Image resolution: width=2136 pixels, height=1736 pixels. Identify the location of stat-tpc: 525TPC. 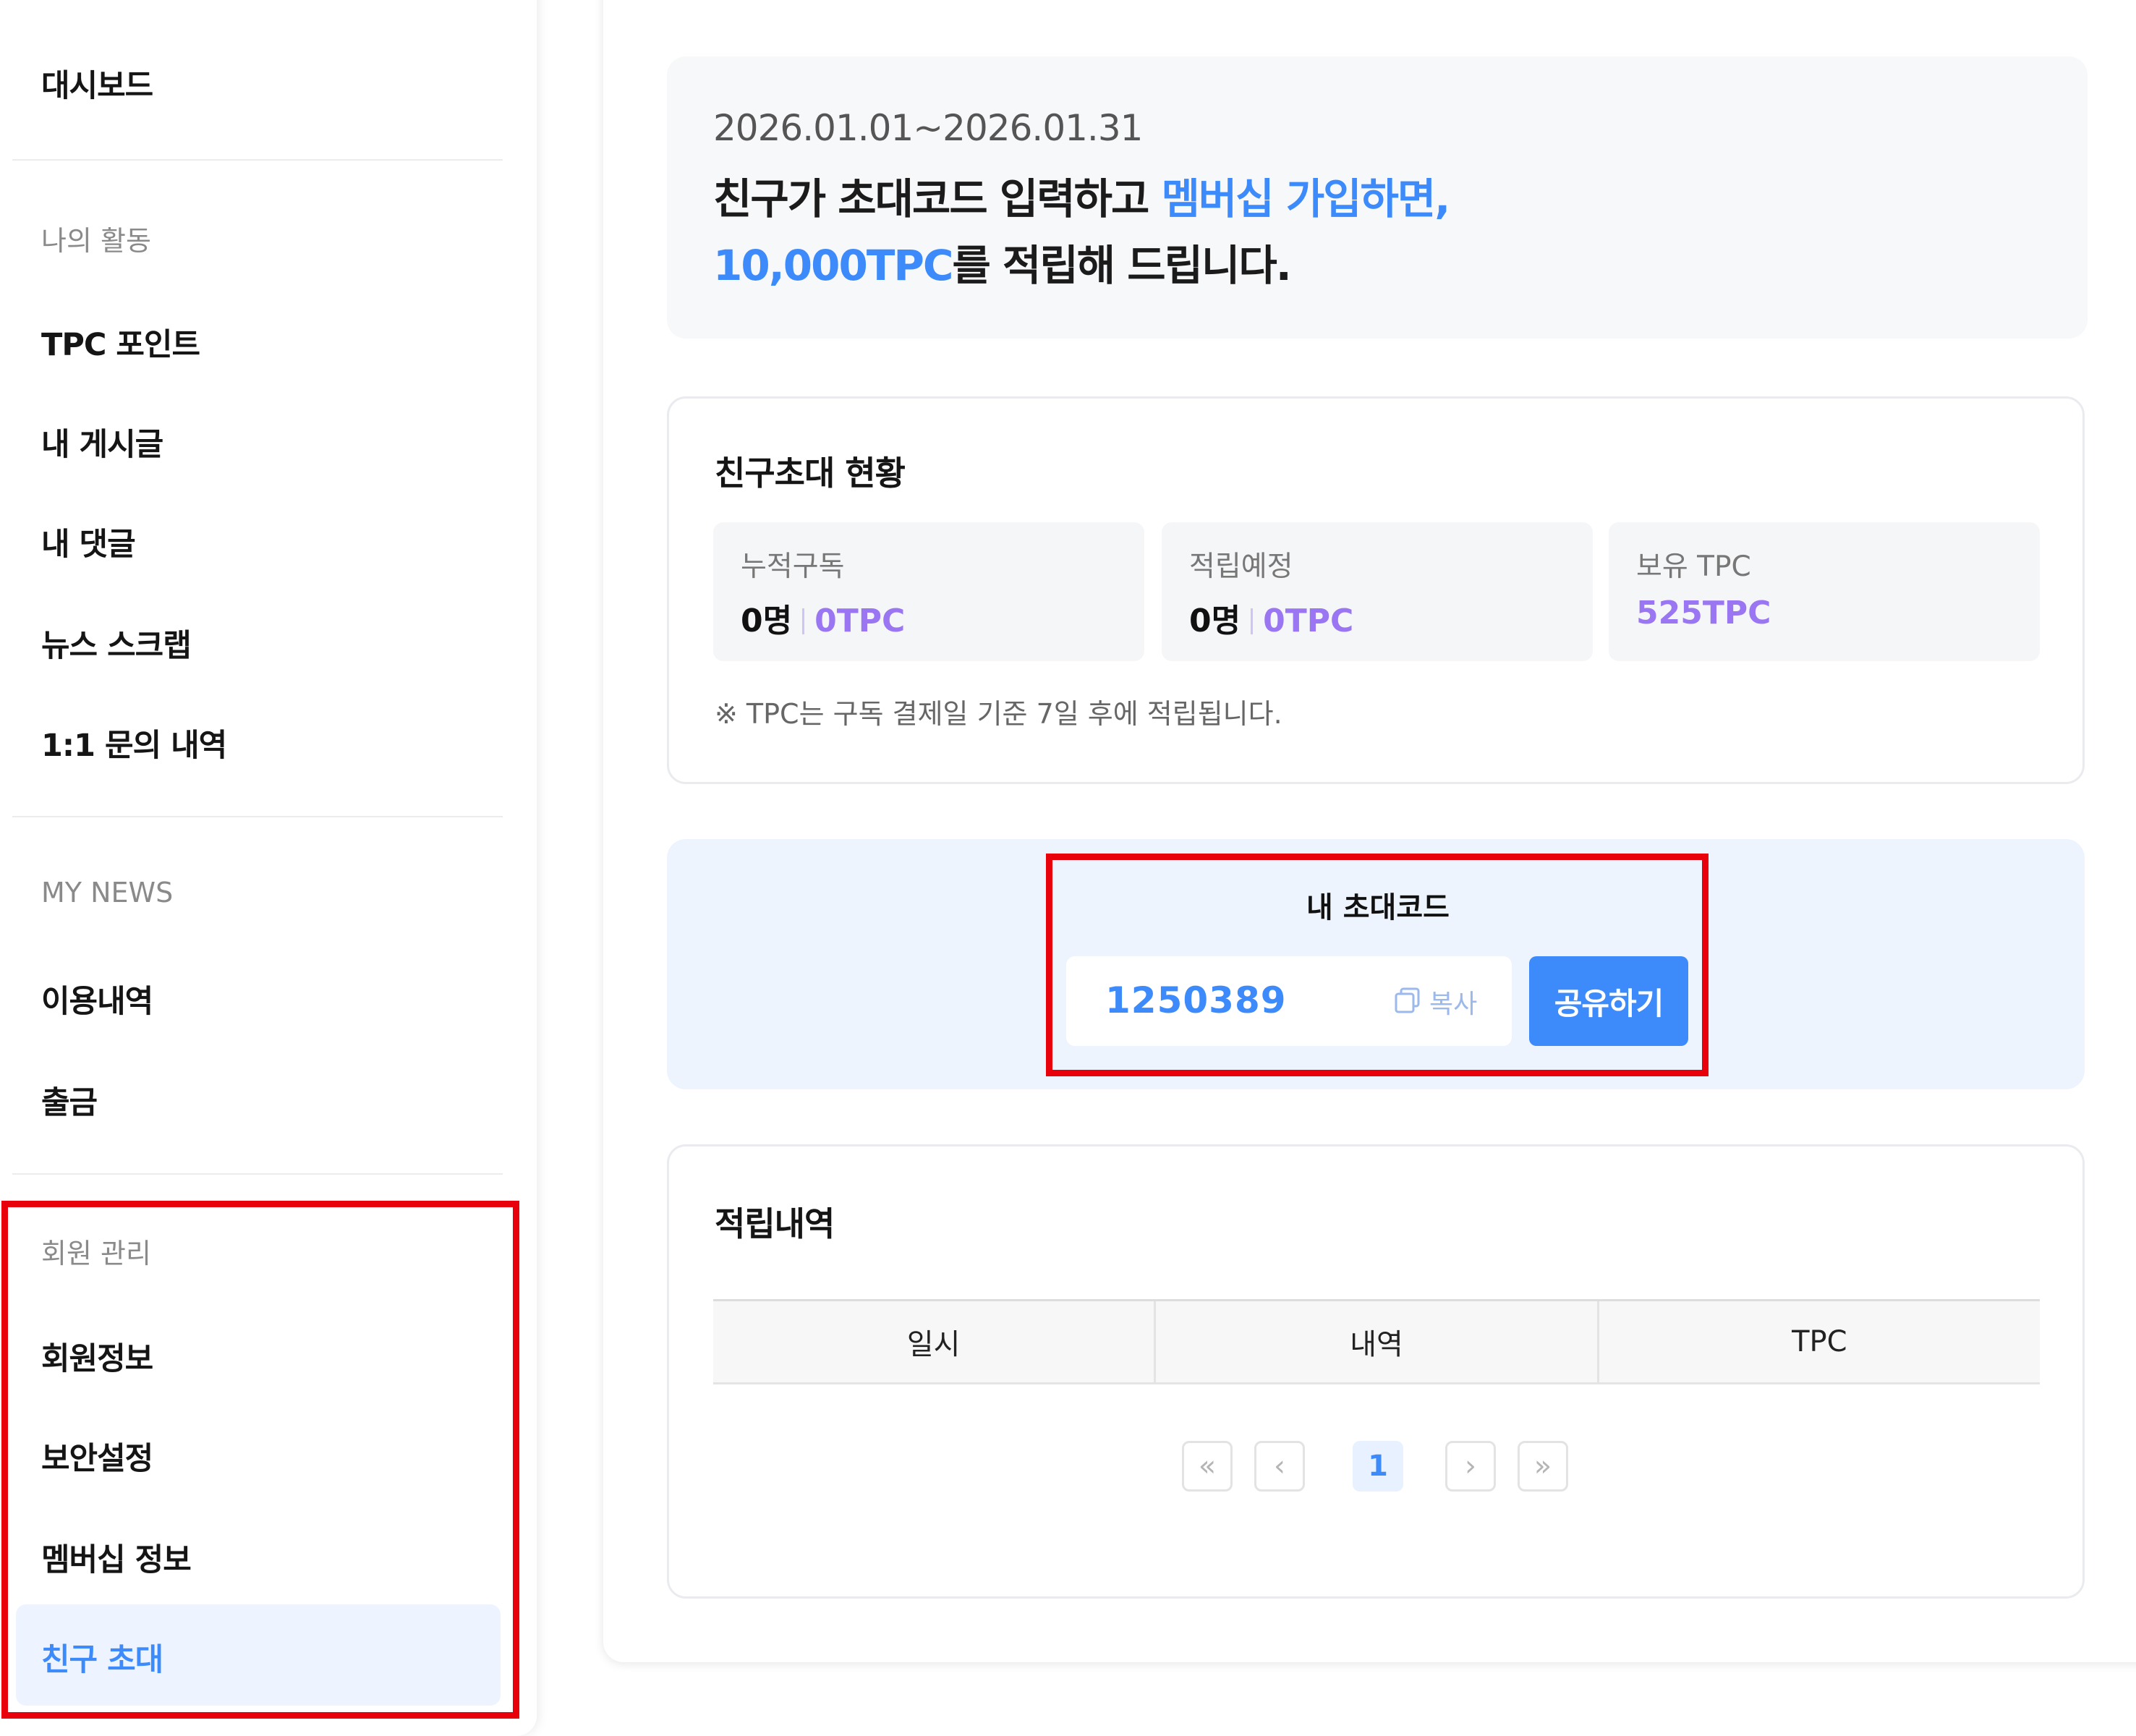
(1704, 613).